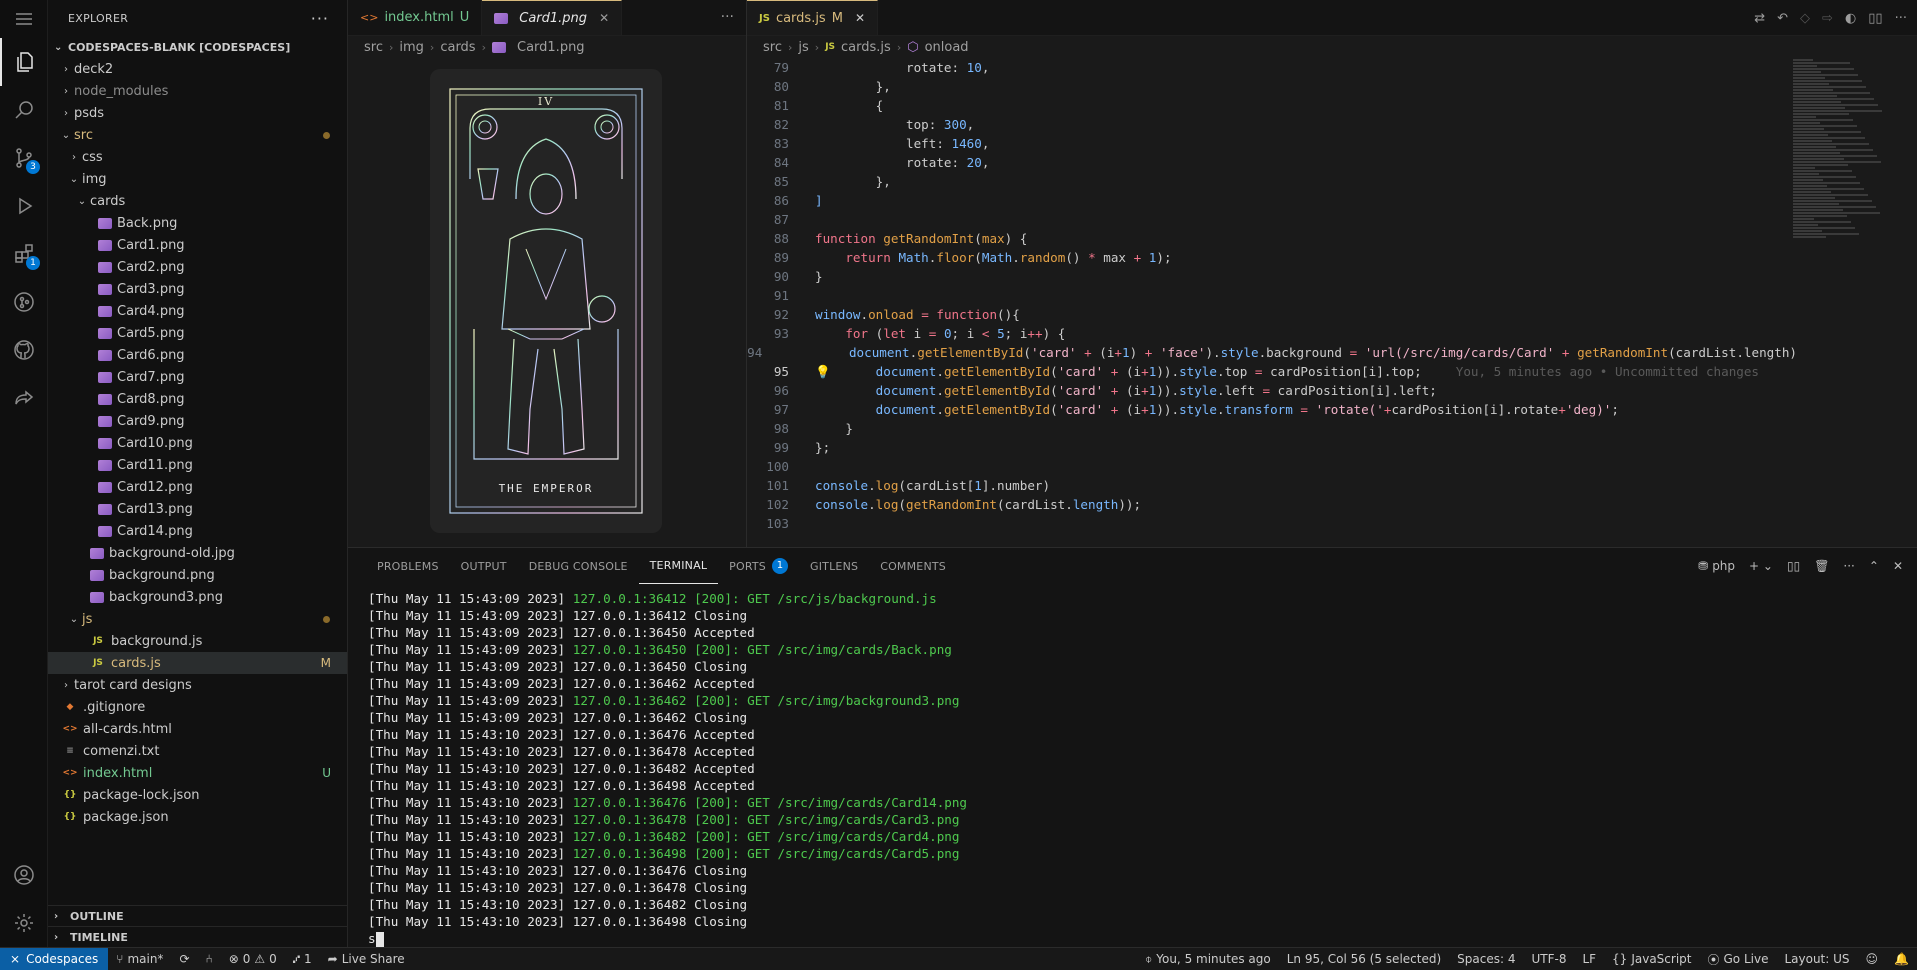 This screenshot has height=970, width=1917. Describe the element at coordinates (184, 959) in the screenshot. I see `sync-icon: ⟳` at that location.